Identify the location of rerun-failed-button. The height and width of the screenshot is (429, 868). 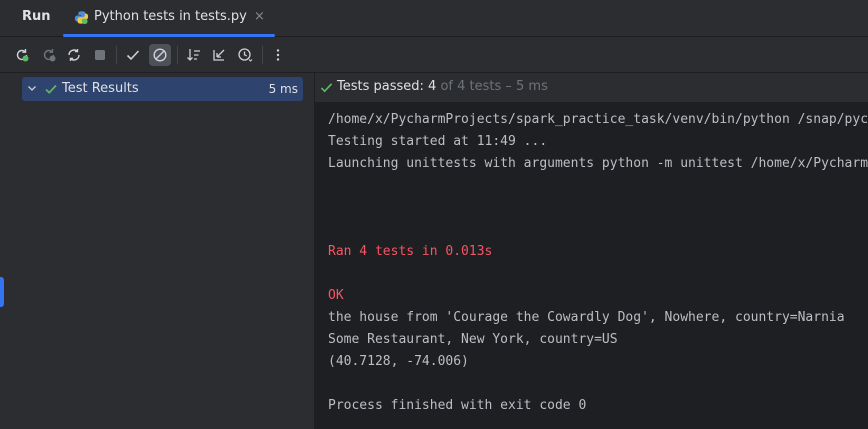
(49, 55).